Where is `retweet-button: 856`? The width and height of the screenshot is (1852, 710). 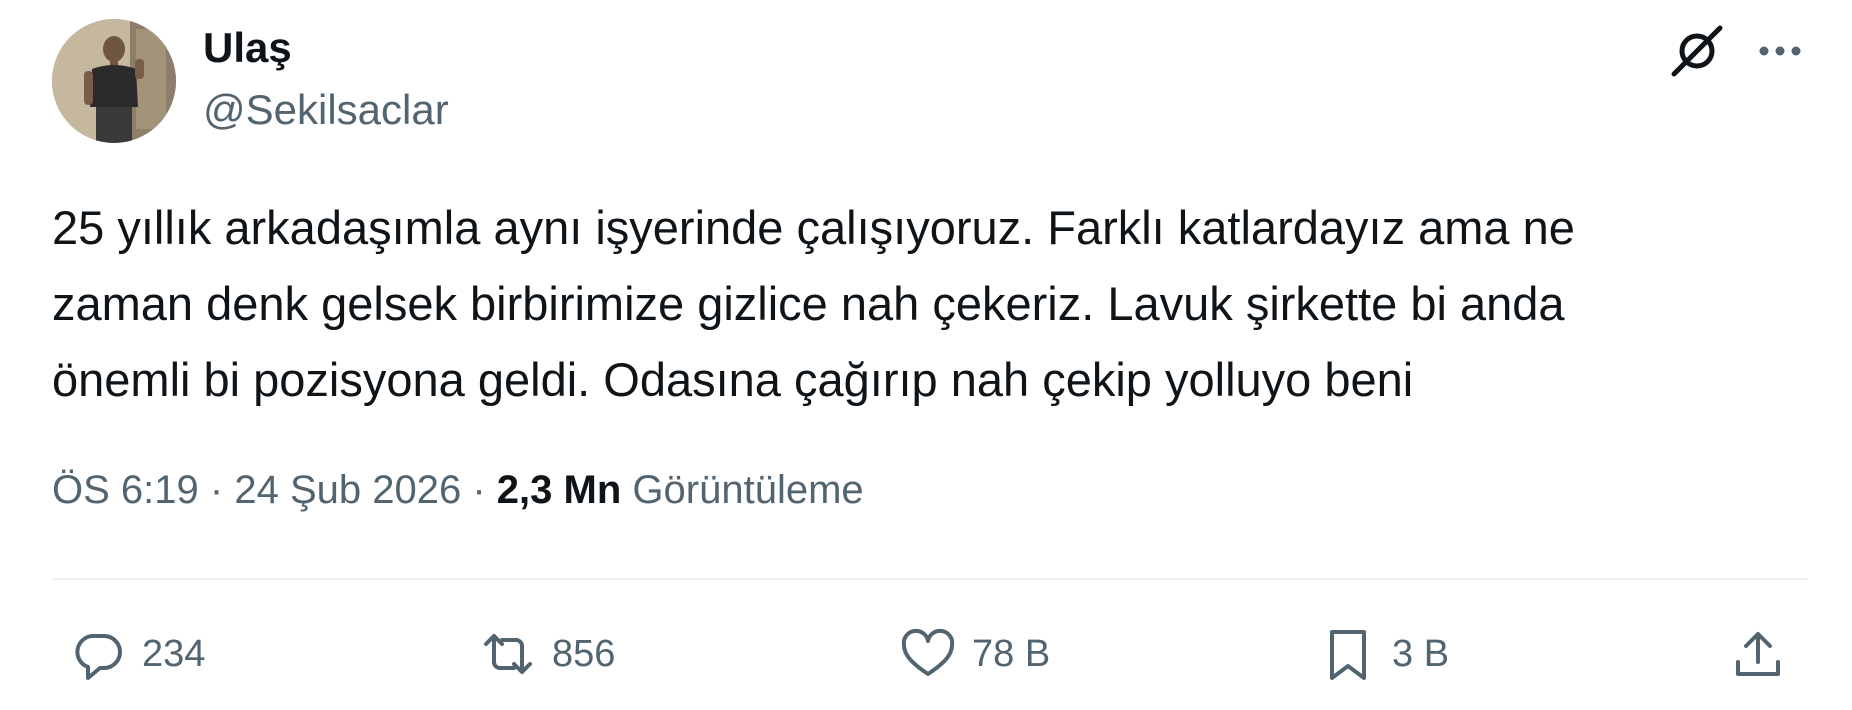 retweet-button: 856 is located at coordinates (546, 654).